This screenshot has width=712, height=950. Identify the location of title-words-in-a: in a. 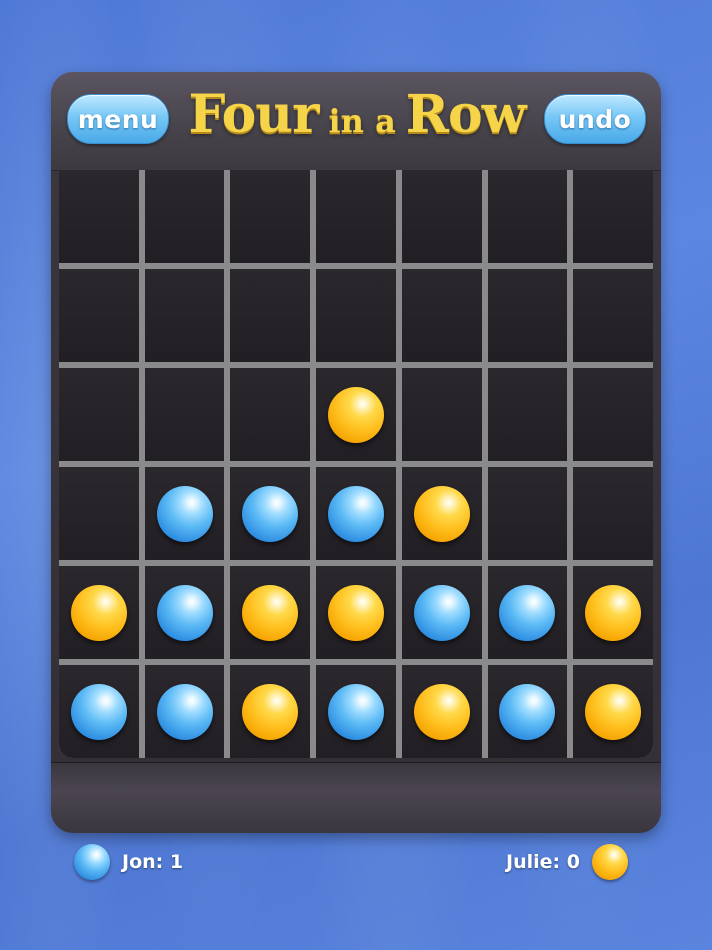
(362, 121).